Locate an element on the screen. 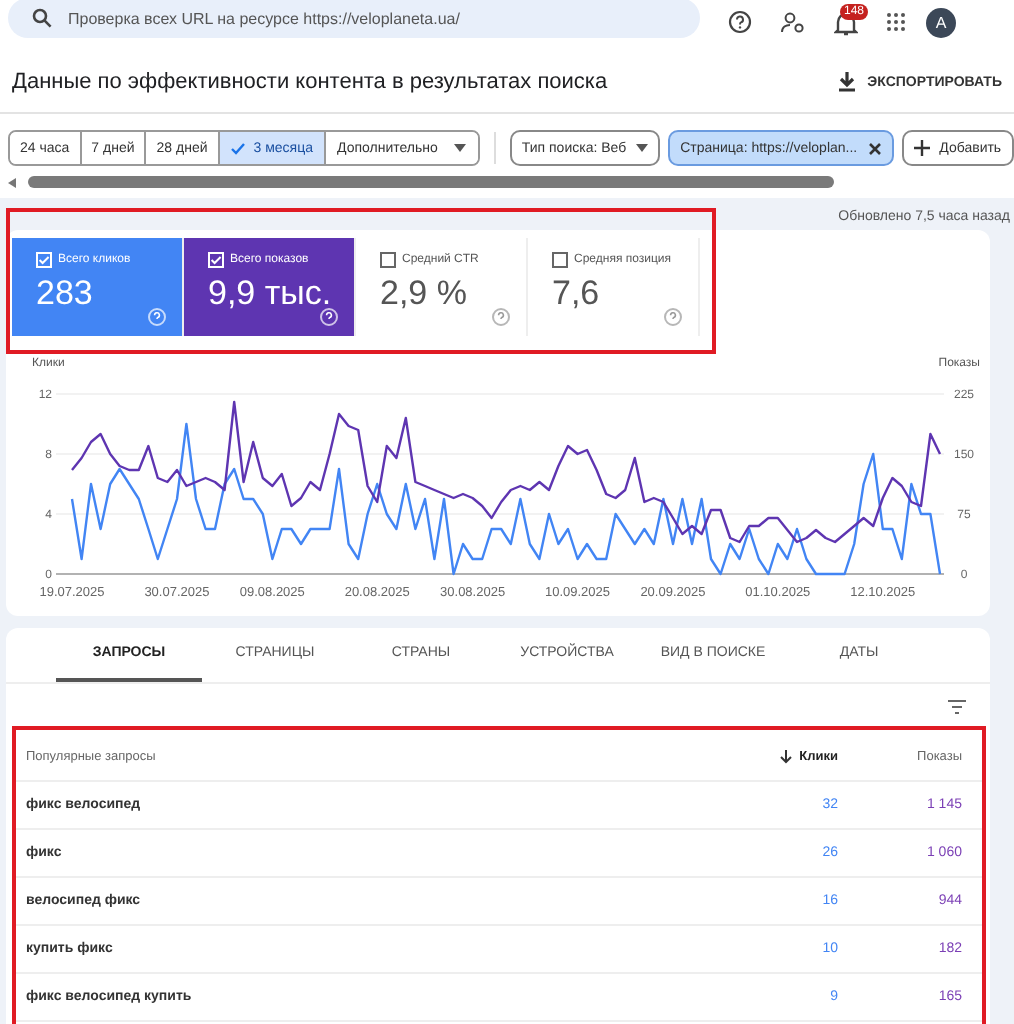 This screenshot has height=1024, width=1014. download-icon is located at coordinates (846, 82).